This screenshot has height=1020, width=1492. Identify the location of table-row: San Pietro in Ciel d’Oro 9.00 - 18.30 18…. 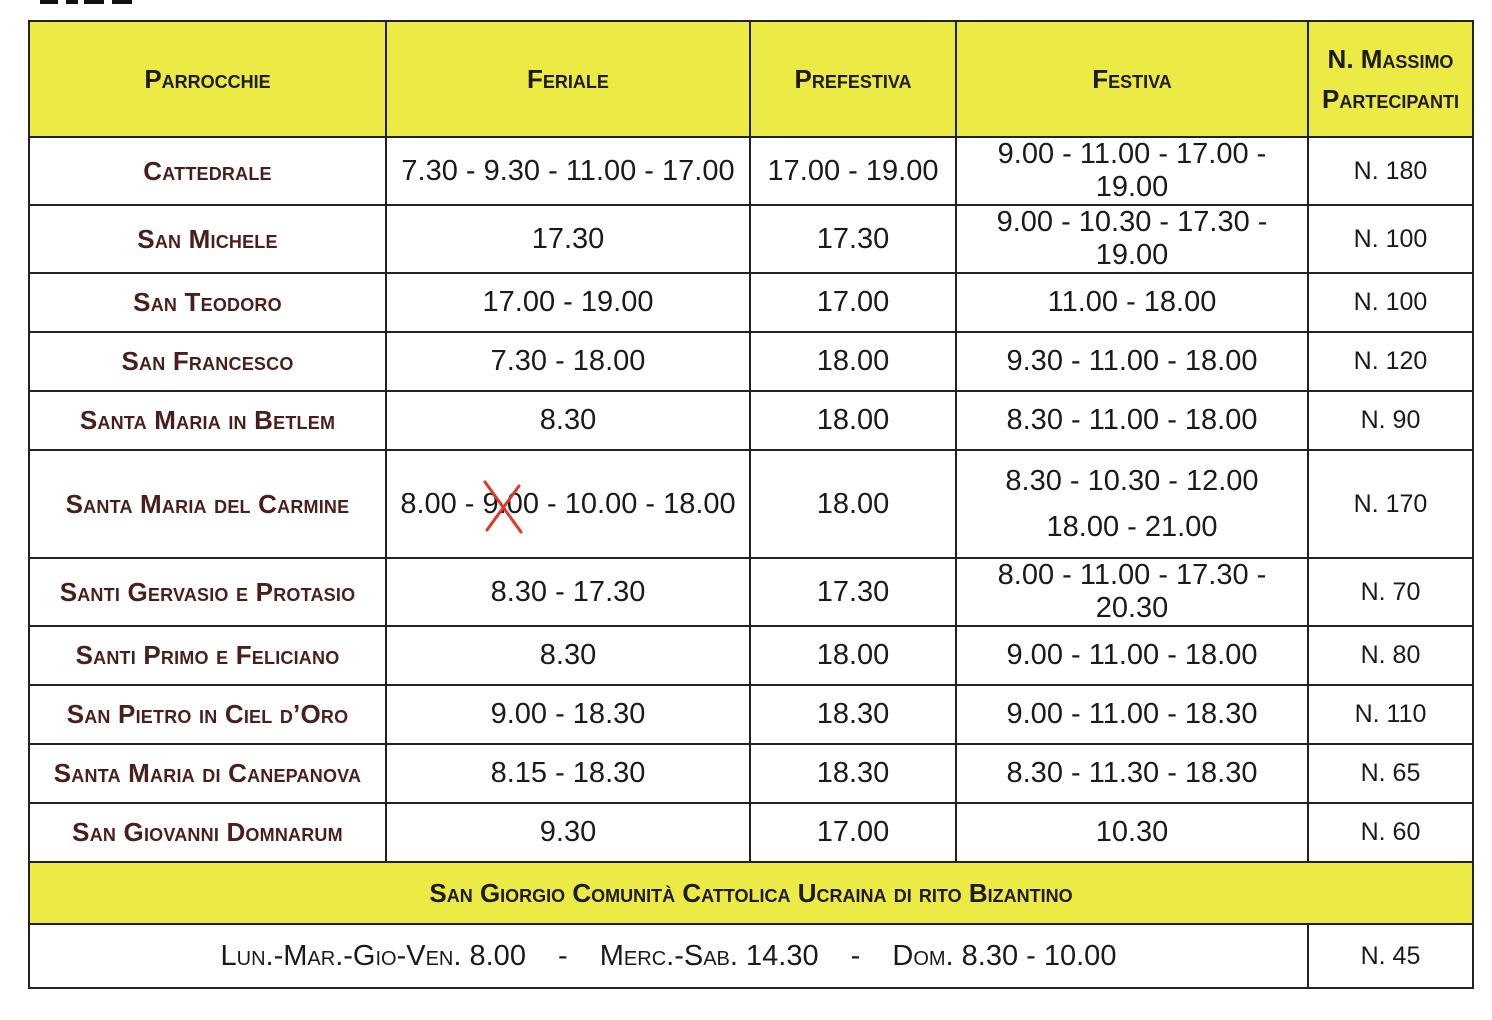
(751, 714).